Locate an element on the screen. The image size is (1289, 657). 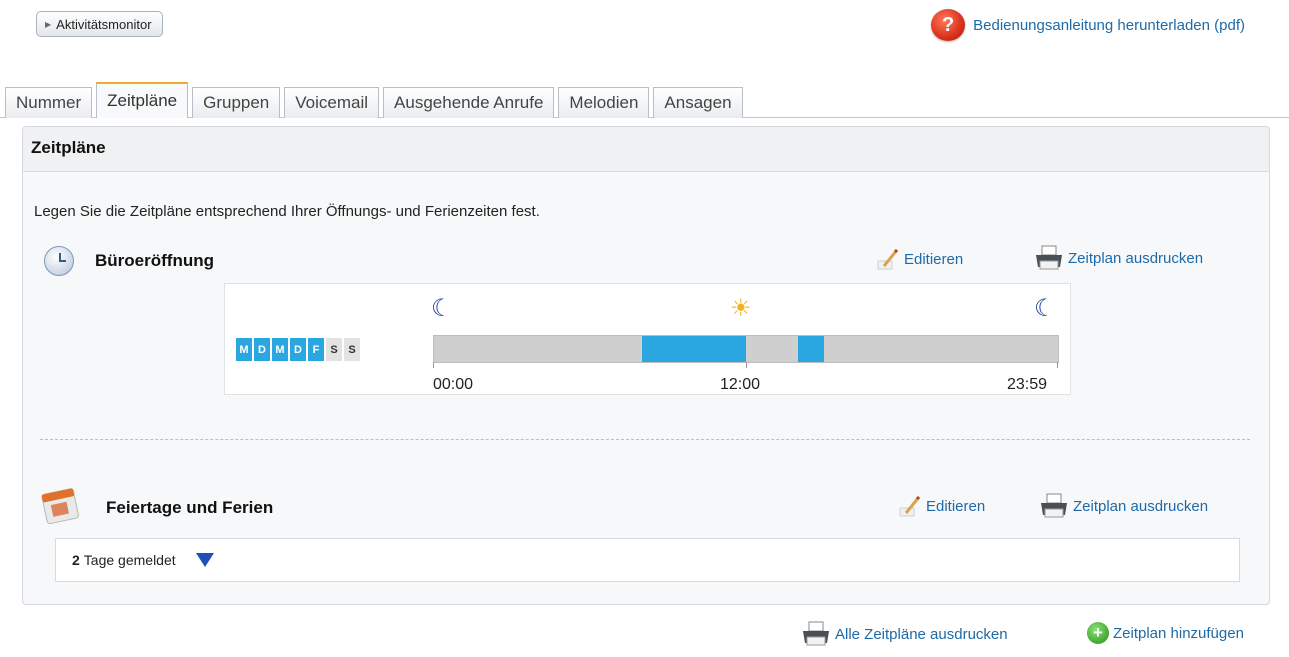
tab-nummer: Nummer is located at coordinates (49, 102).